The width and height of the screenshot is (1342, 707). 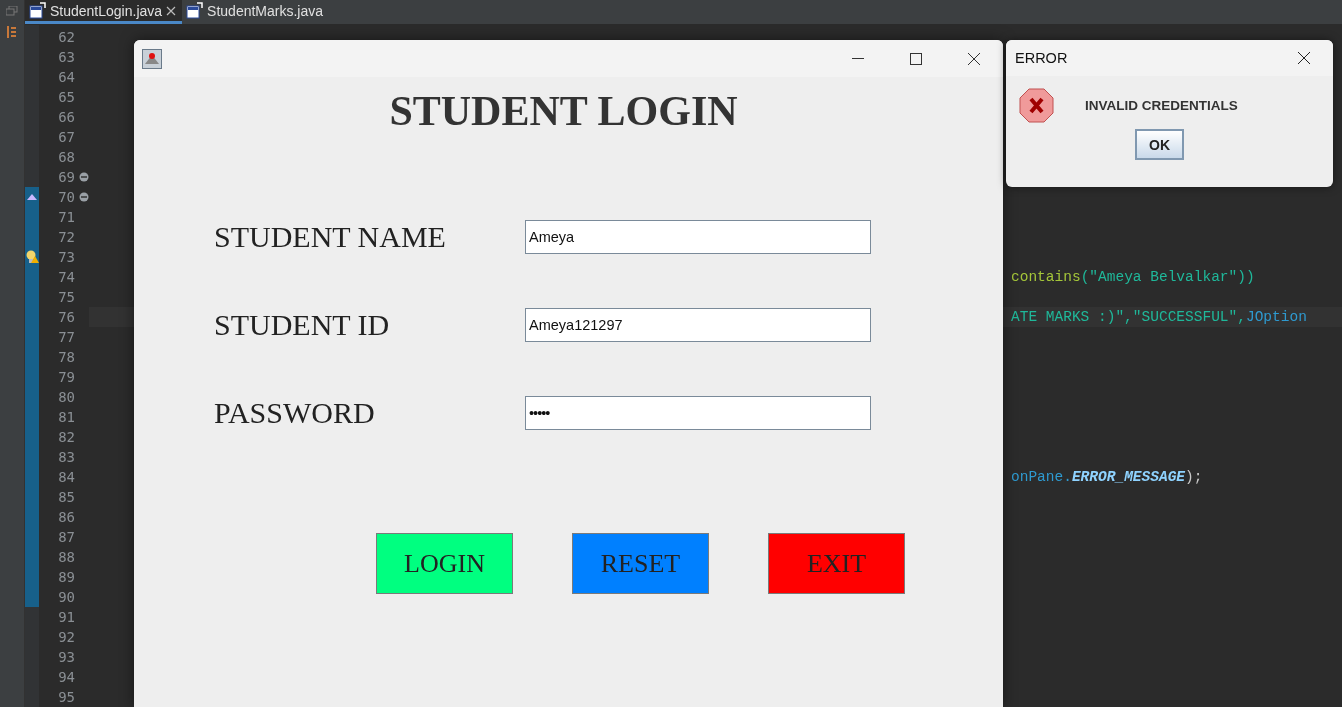 I want to click on line-number: 62, so click(x=66, y=37).